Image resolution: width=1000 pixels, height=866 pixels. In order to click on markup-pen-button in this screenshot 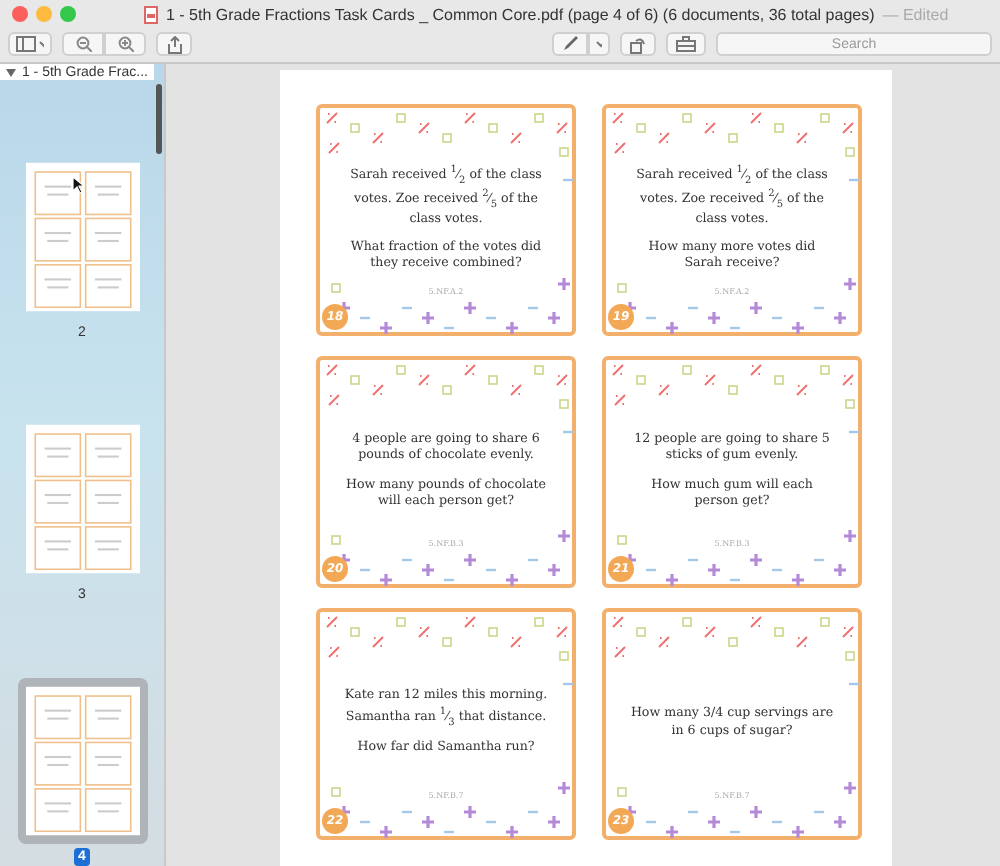, I will do `click(570, 44)`.